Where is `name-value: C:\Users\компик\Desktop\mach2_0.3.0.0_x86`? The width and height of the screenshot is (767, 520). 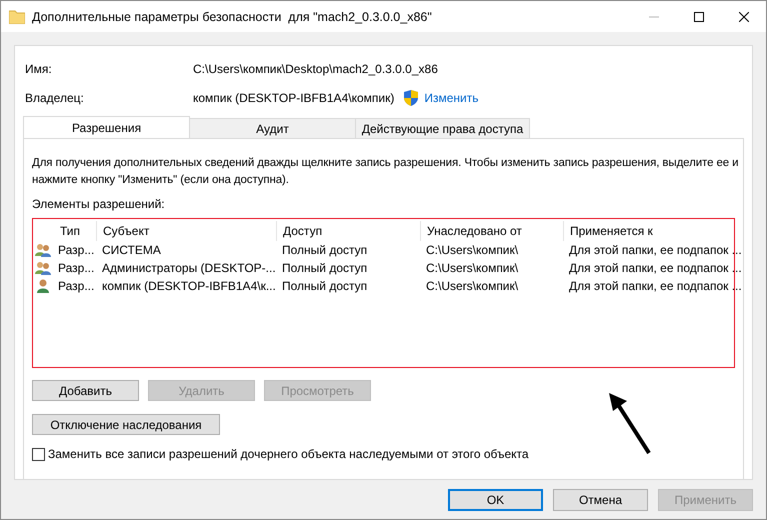 name-value: C:\Users\компик\Desktop\mach2_0.3.0.0_x86 is located at coordinates (316, 69).